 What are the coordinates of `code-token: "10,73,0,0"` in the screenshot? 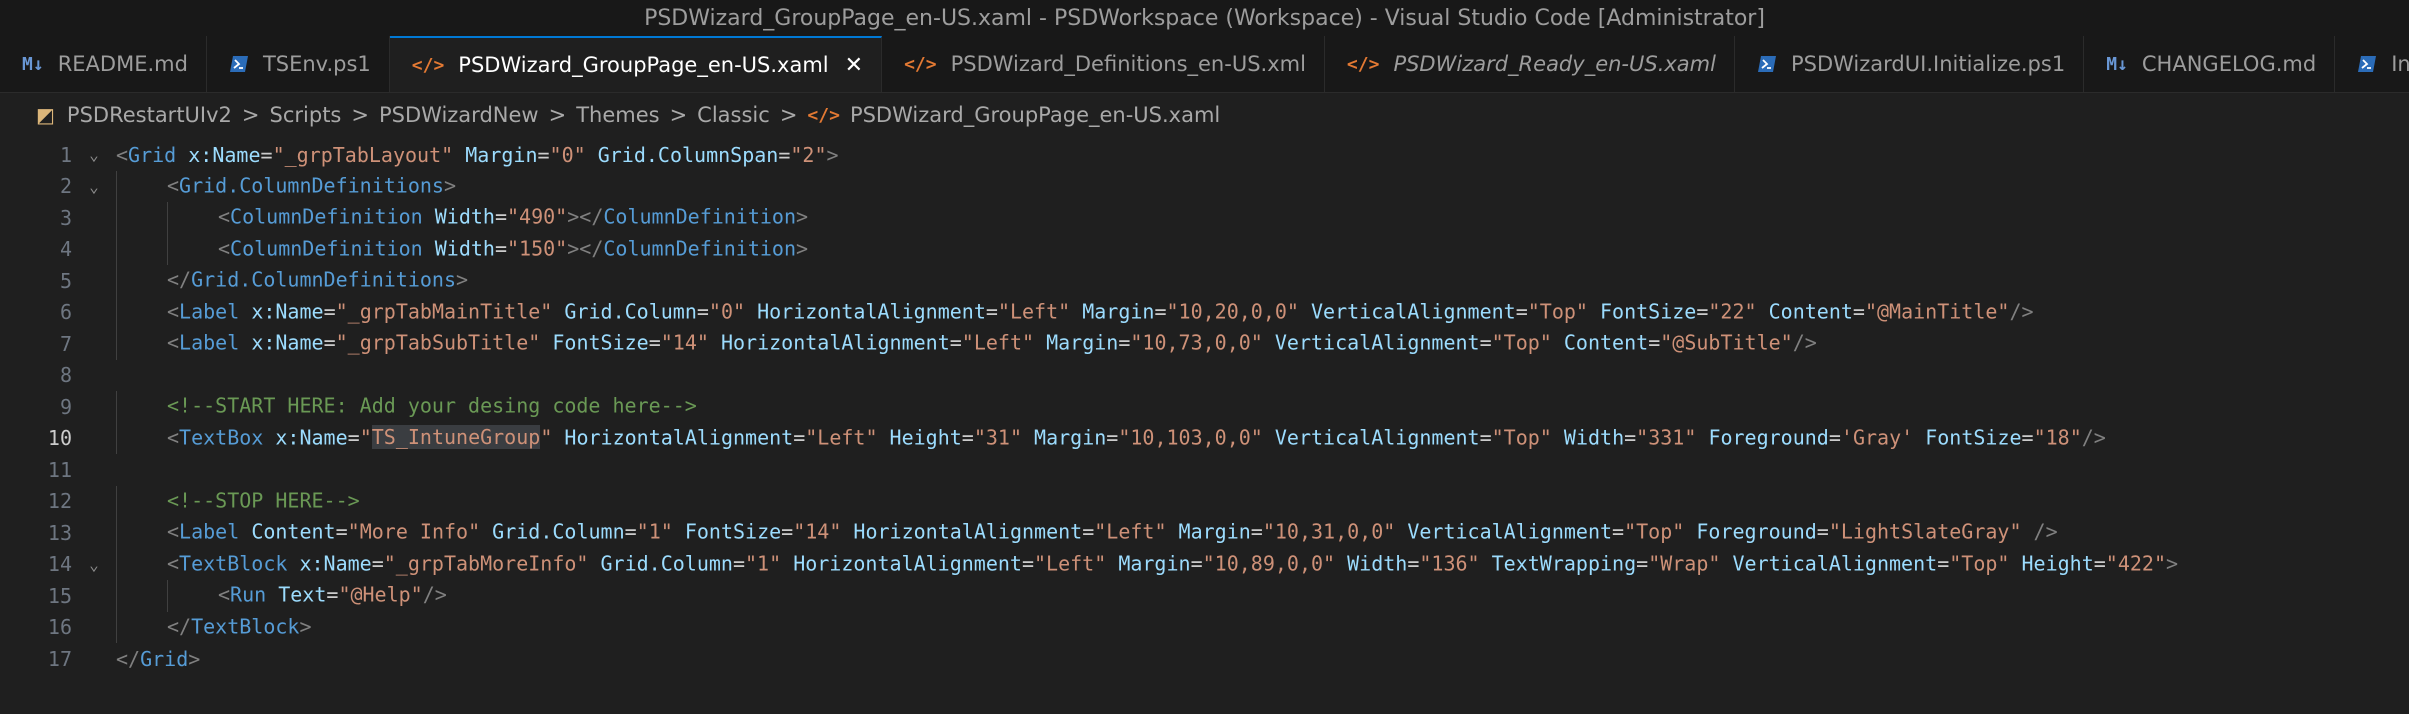 It's located at (1196, 342).